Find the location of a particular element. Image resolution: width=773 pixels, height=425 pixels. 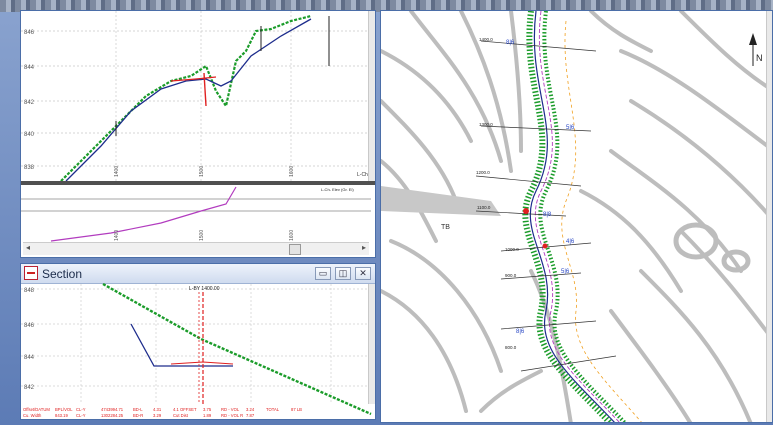

contour-knoll is located at coordinates (696, 241).